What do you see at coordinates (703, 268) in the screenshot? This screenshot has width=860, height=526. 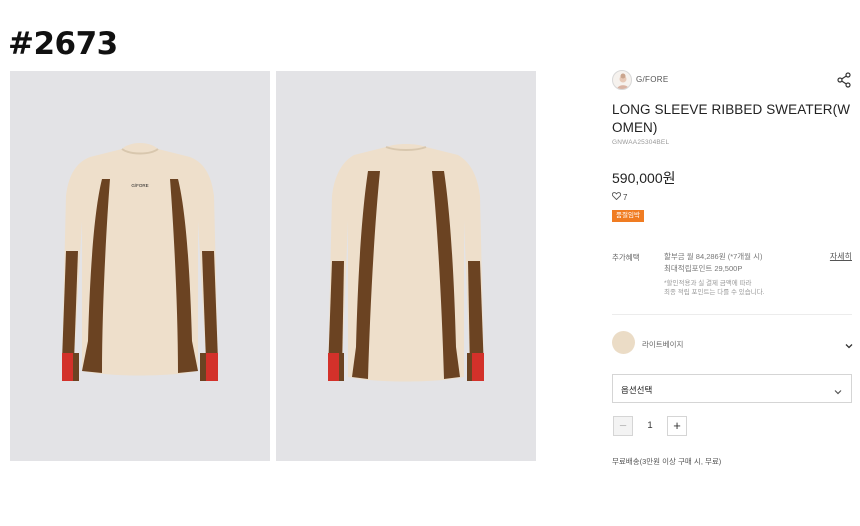 I see `points-info: 최대적립포인트 29,500P` at bounding box center [703, 268].